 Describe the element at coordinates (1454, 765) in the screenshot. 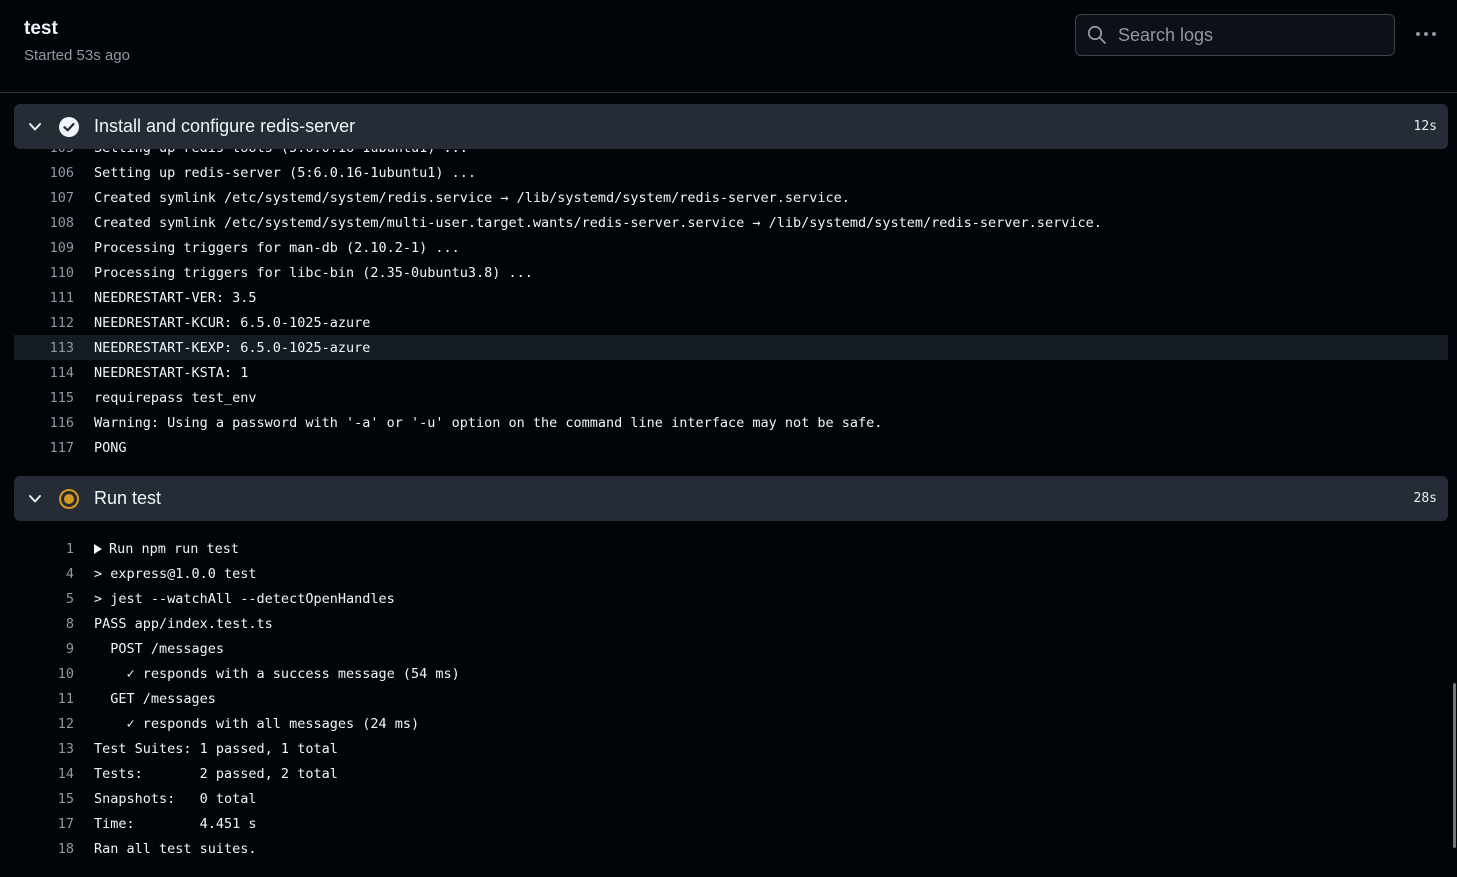

I see `scrollbar-thumb` at that location.